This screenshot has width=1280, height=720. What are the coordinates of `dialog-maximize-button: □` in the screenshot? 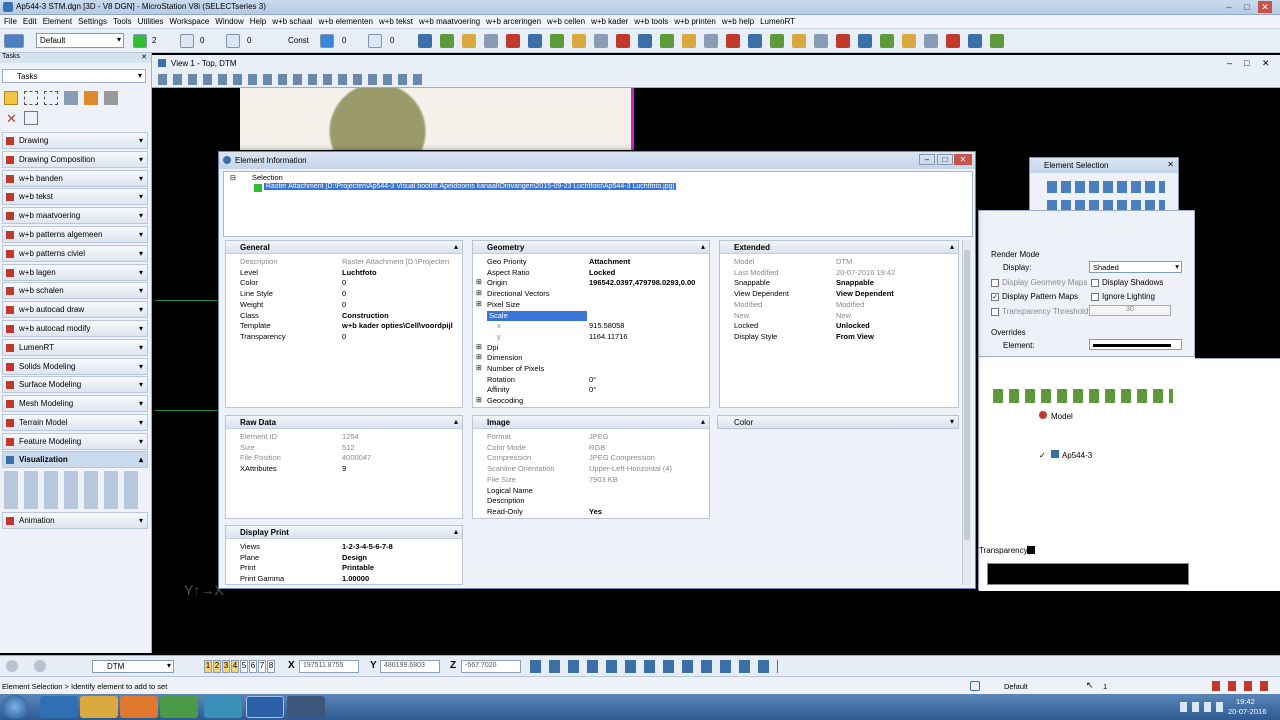 It's located at (945, 159).